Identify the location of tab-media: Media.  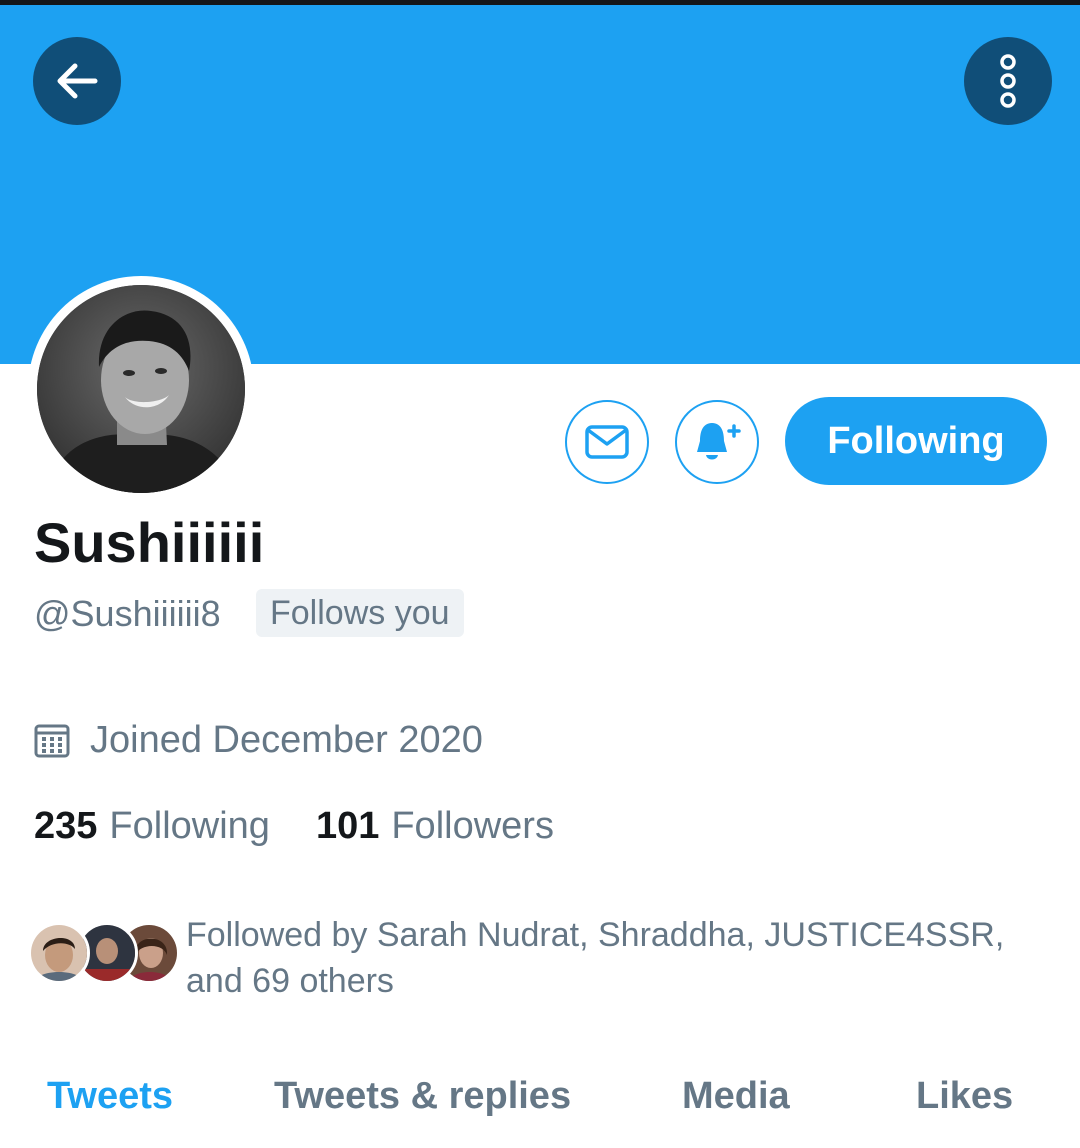
(736, 1096).